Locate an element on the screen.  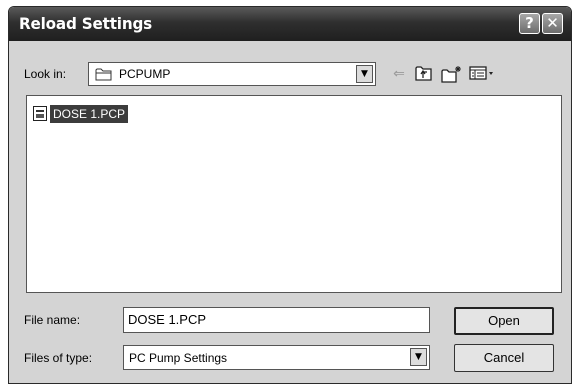
folder-icon is located at coordinates (103, 74).